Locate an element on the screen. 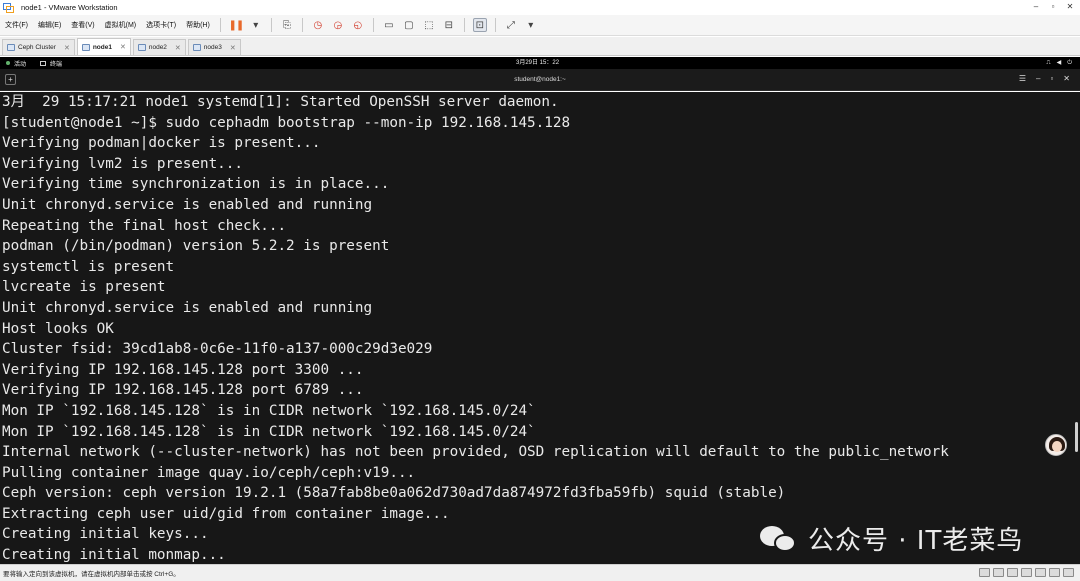 This screenshot has width=1080, height=581. hamburger-menu-icon: ☰ is located at coordinates (1022, 78).